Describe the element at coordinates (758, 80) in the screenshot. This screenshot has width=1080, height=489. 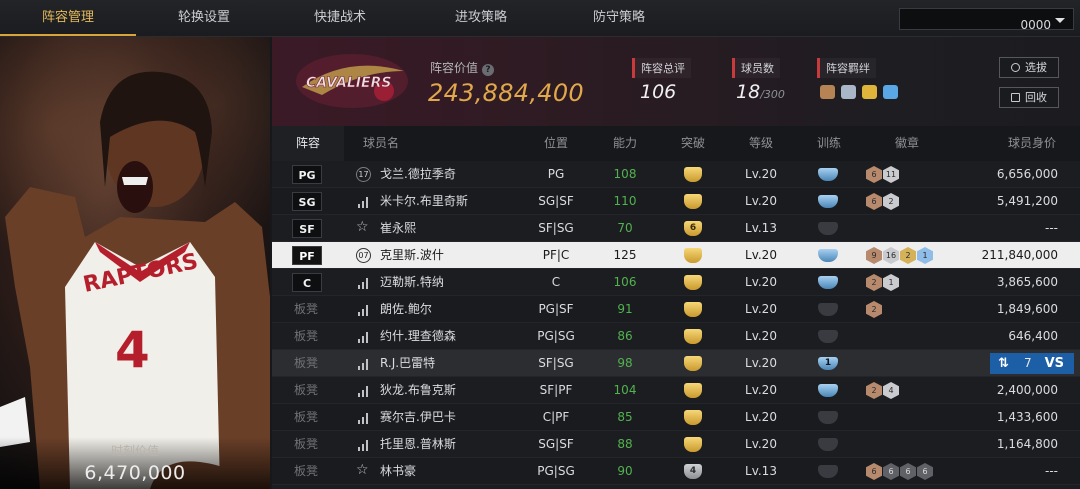
I see `player-count-stat: 球员数 18/300` at that location.